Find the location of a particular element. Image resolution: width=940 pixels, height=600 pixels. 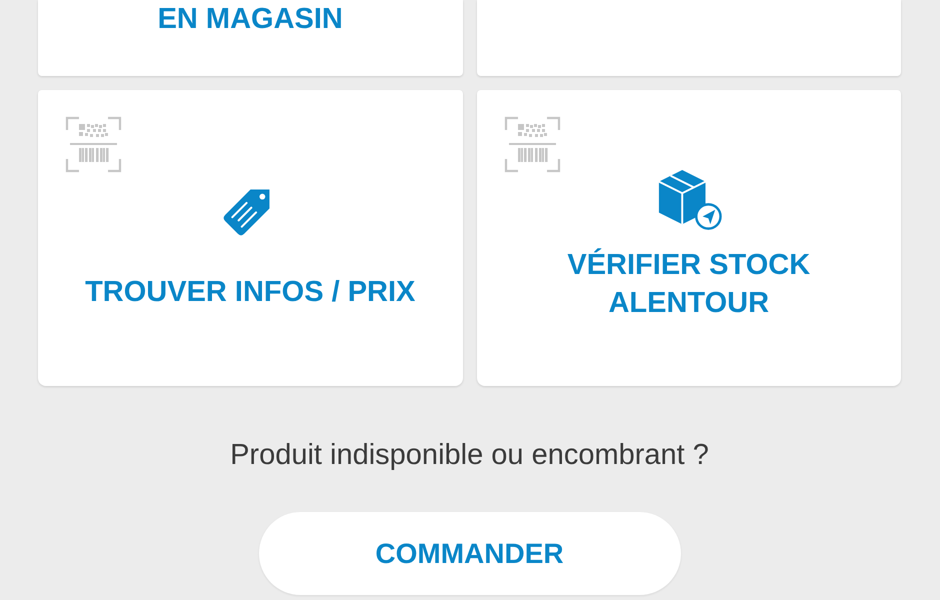

action-tile is located at coordinates (688, 38).